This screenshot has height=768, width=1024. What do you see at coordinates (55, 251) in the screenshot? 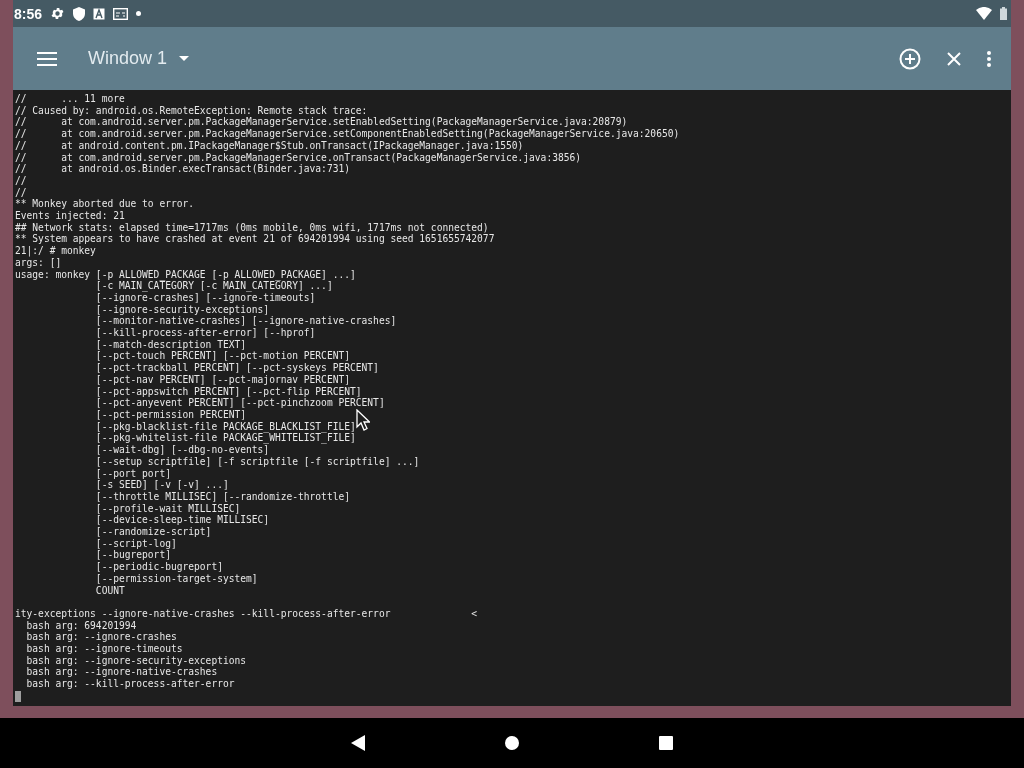
I see `terminal-line: 21|:/ # monkey` at bounding box center [55, 251].